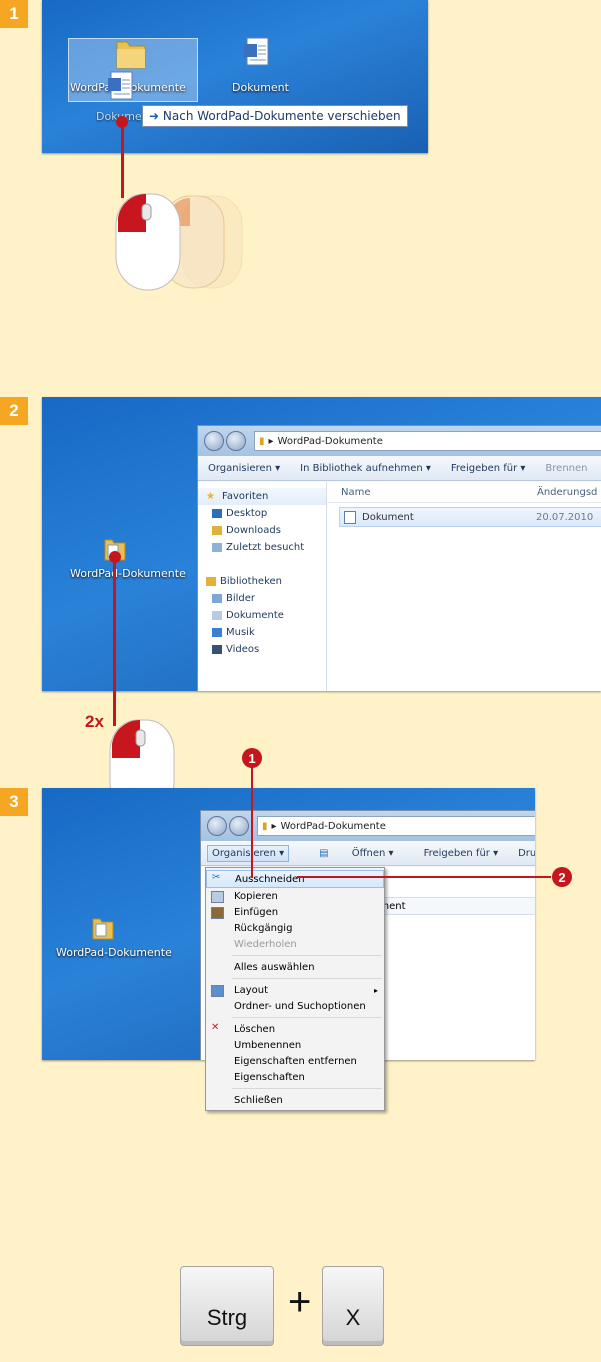 The image size is (601, 1362). I want to click on column-date: Änderungsd, so click(567, 492).